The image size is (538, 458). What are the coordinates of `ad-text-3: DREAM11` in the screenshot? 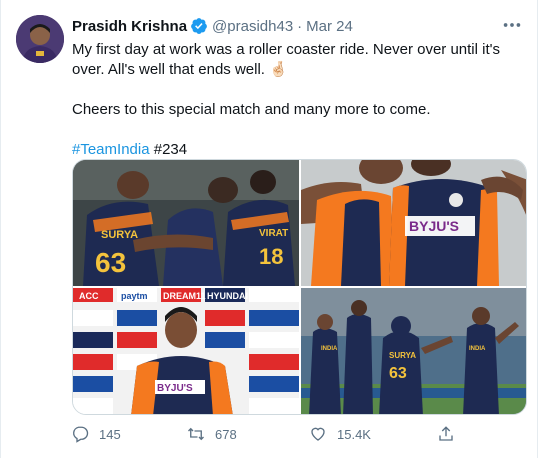 It's located at (184, 296).